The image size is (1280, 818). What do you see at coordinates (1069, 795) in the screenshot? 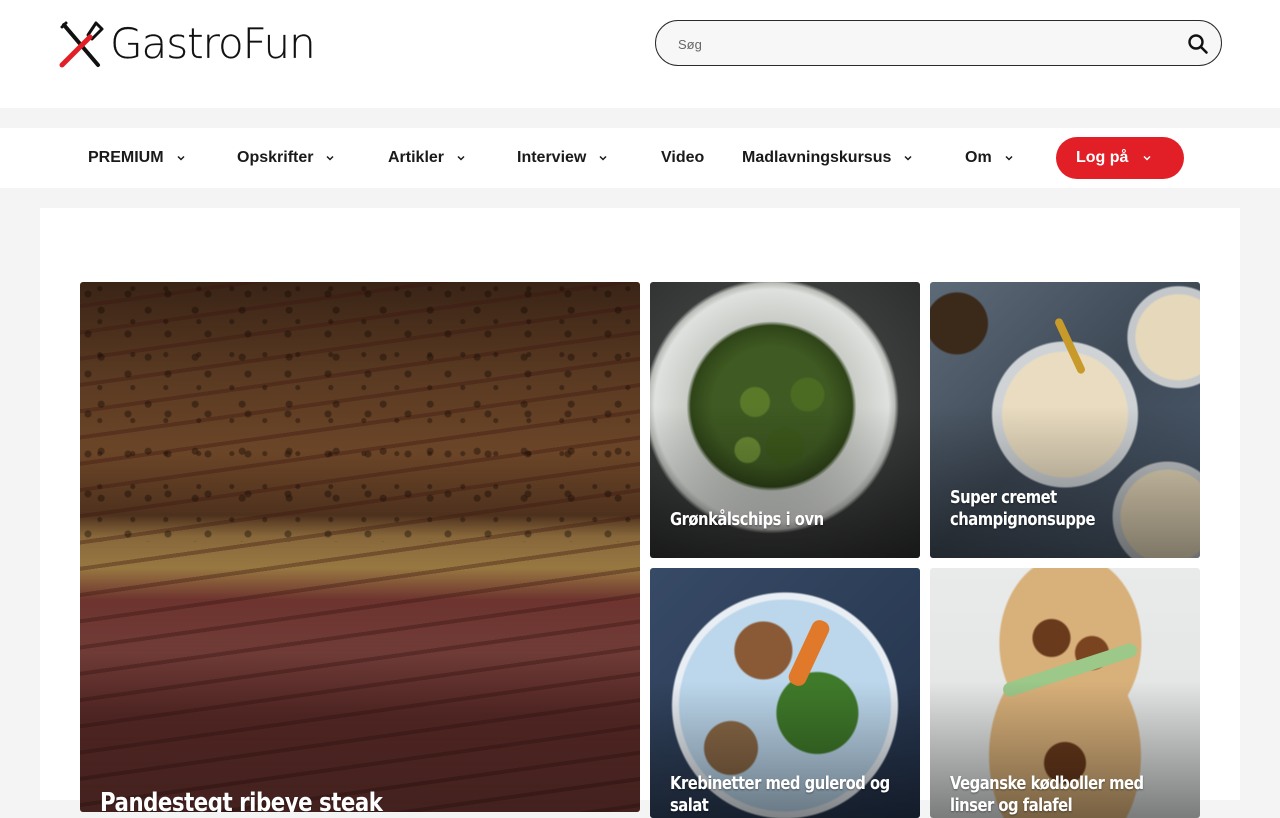
I see `recipe-title: Veganske kødboller med linser og falafel` at bounding box center [1069, 795].